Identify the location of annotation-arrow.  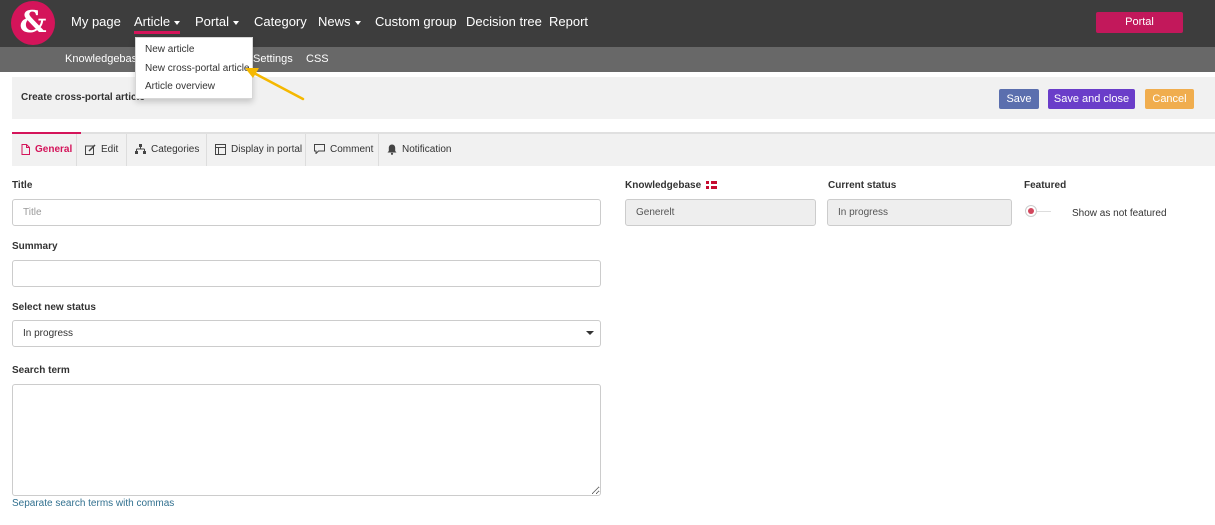
(275, 84).